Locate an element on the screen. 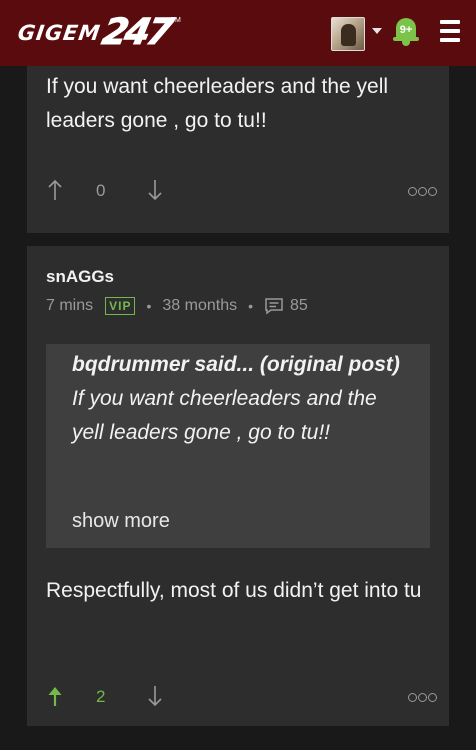  top-navigation-bar: GIGEM 247 TM 9+ is located at coordinates (238, 33).